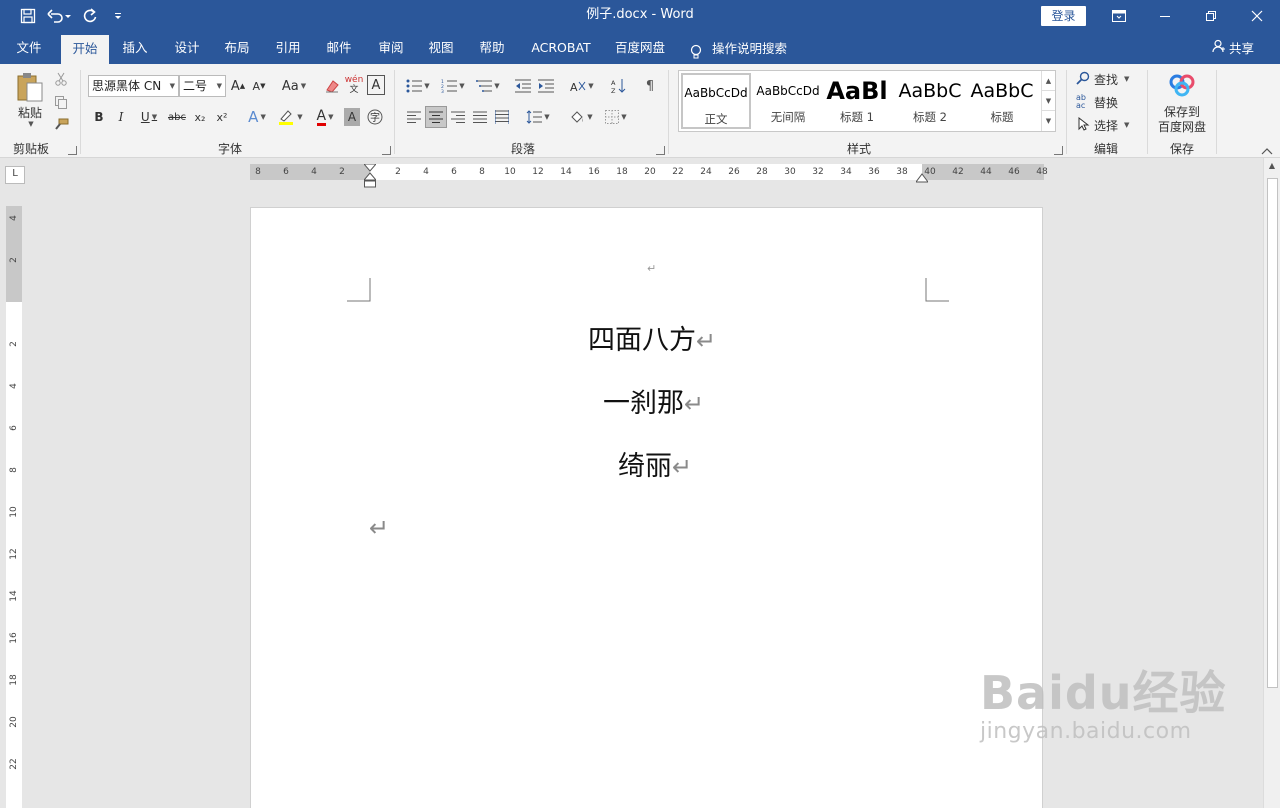 Image resolution: width=1280 pixels, height=808 pixels. Describe the element at coordinates (581, 117) in the screenshot. I see `shading-icon: ▼` at that location.